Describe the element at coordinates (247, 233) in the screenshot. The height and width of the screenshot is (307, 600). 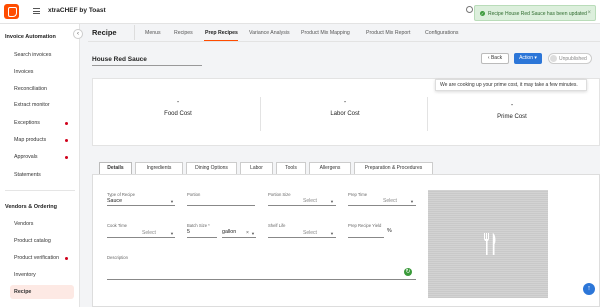
I see `clear-icon: ×` at that location.